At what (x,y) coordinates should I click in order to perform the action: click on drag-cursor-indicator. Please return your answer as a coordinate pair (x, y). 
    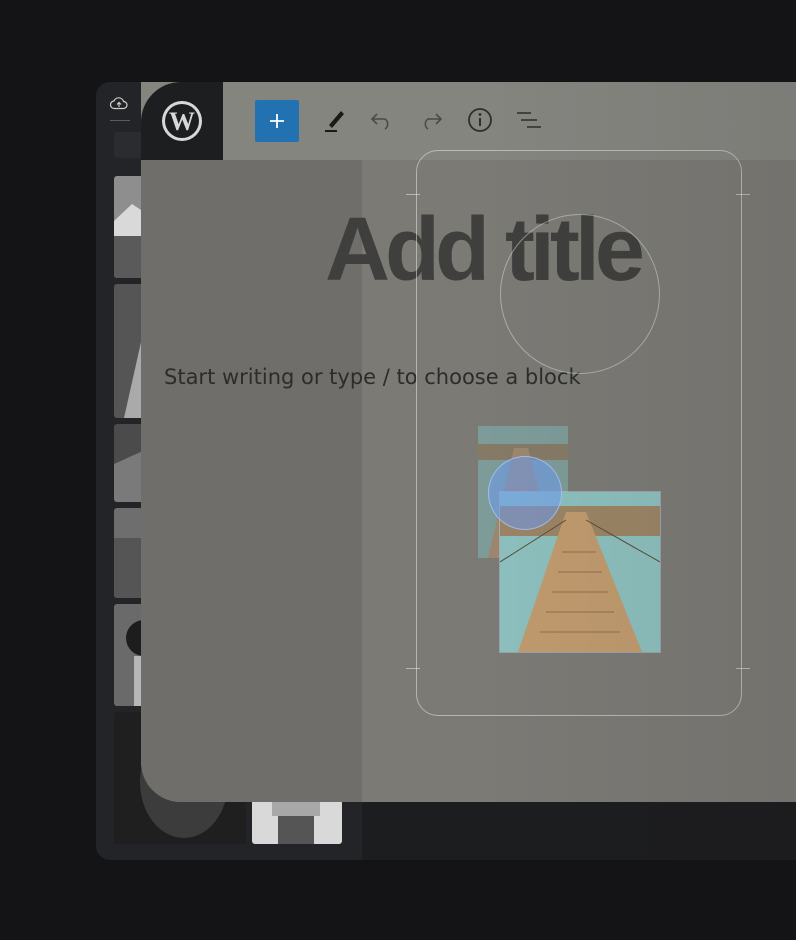
    Looking at the image, I should click on (525, 493).